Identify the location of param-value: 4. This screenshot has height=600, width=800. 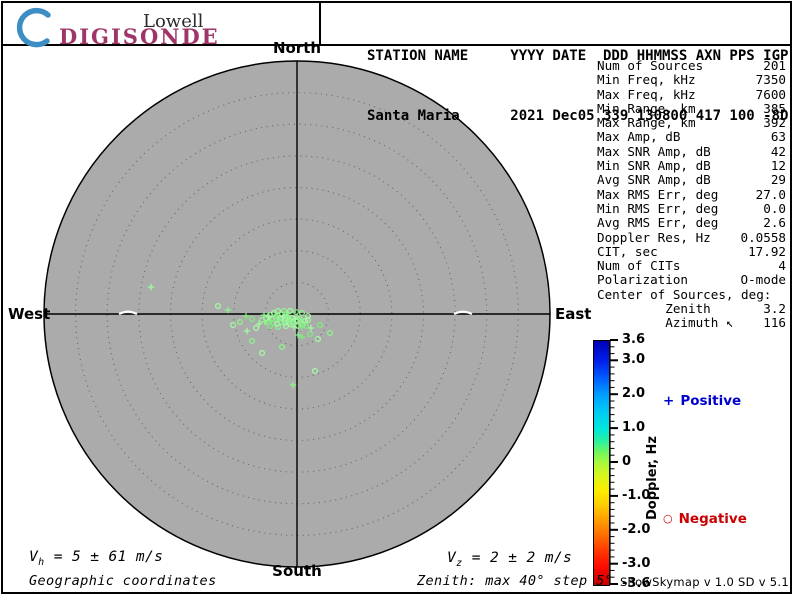
(782, 266).